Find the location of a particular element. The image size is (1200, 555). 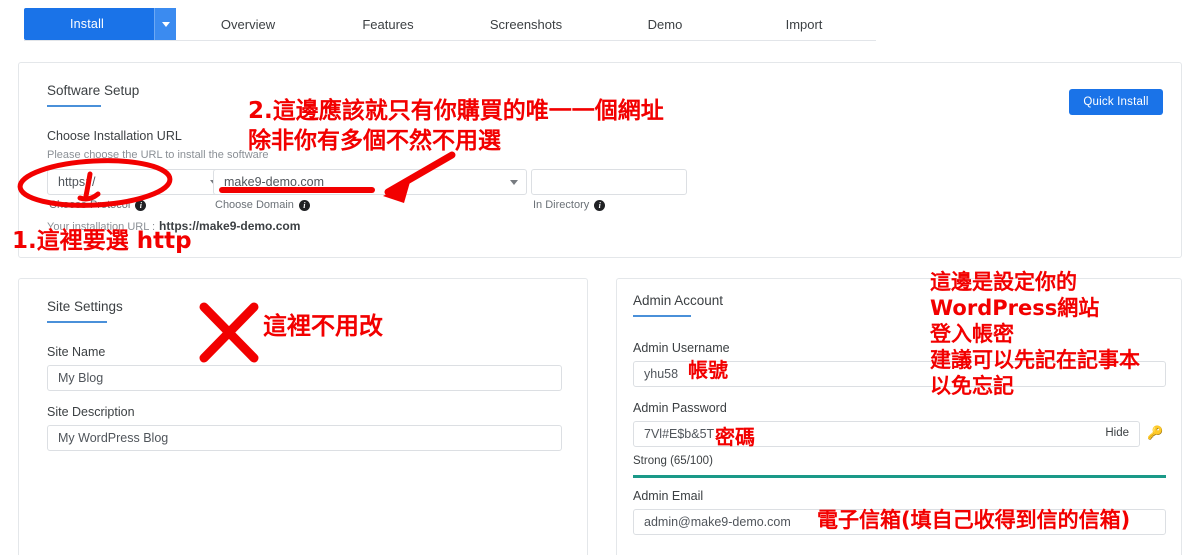

in-directory-caption: In Directory i is located at coordinates (569, 205).